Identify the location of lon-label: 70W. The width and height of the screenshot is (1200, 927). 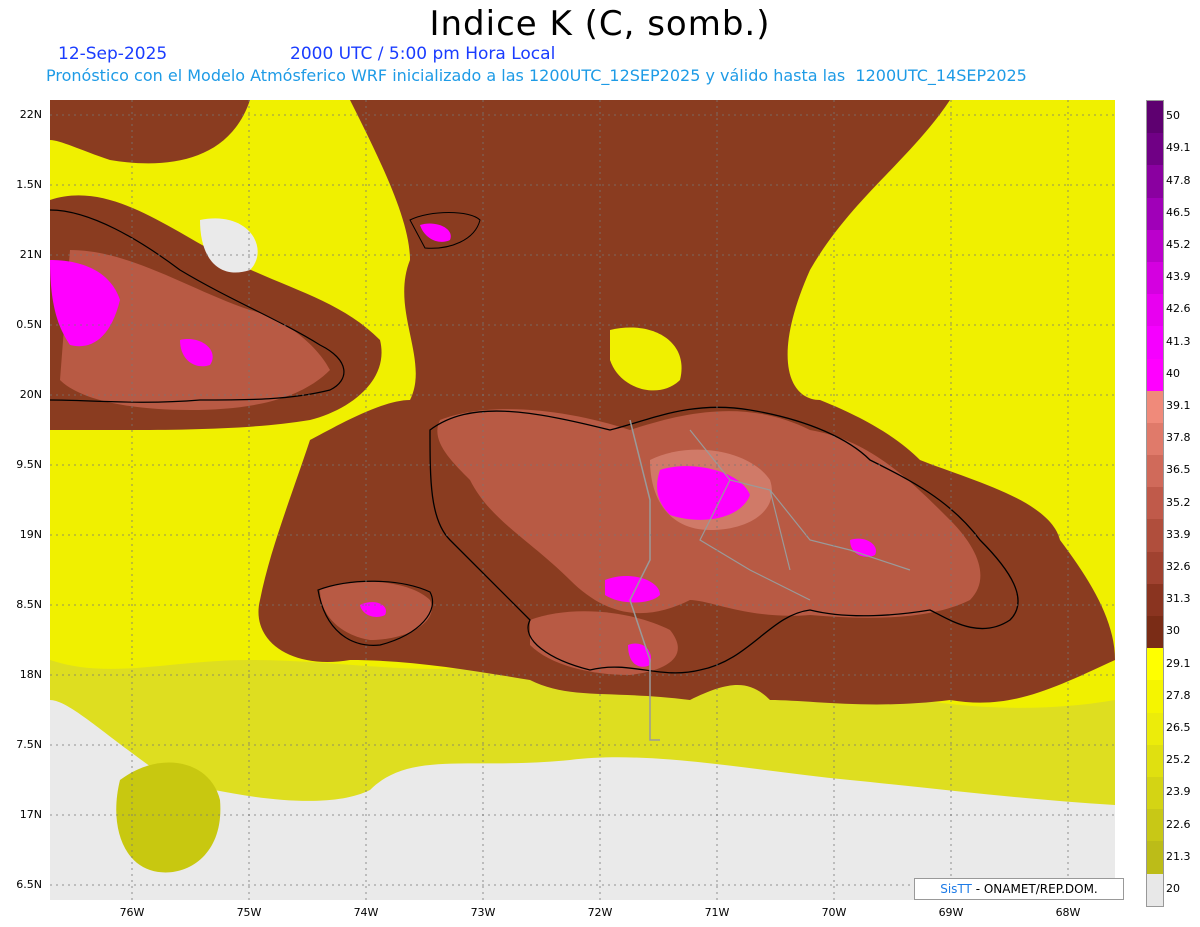
(834, 912).